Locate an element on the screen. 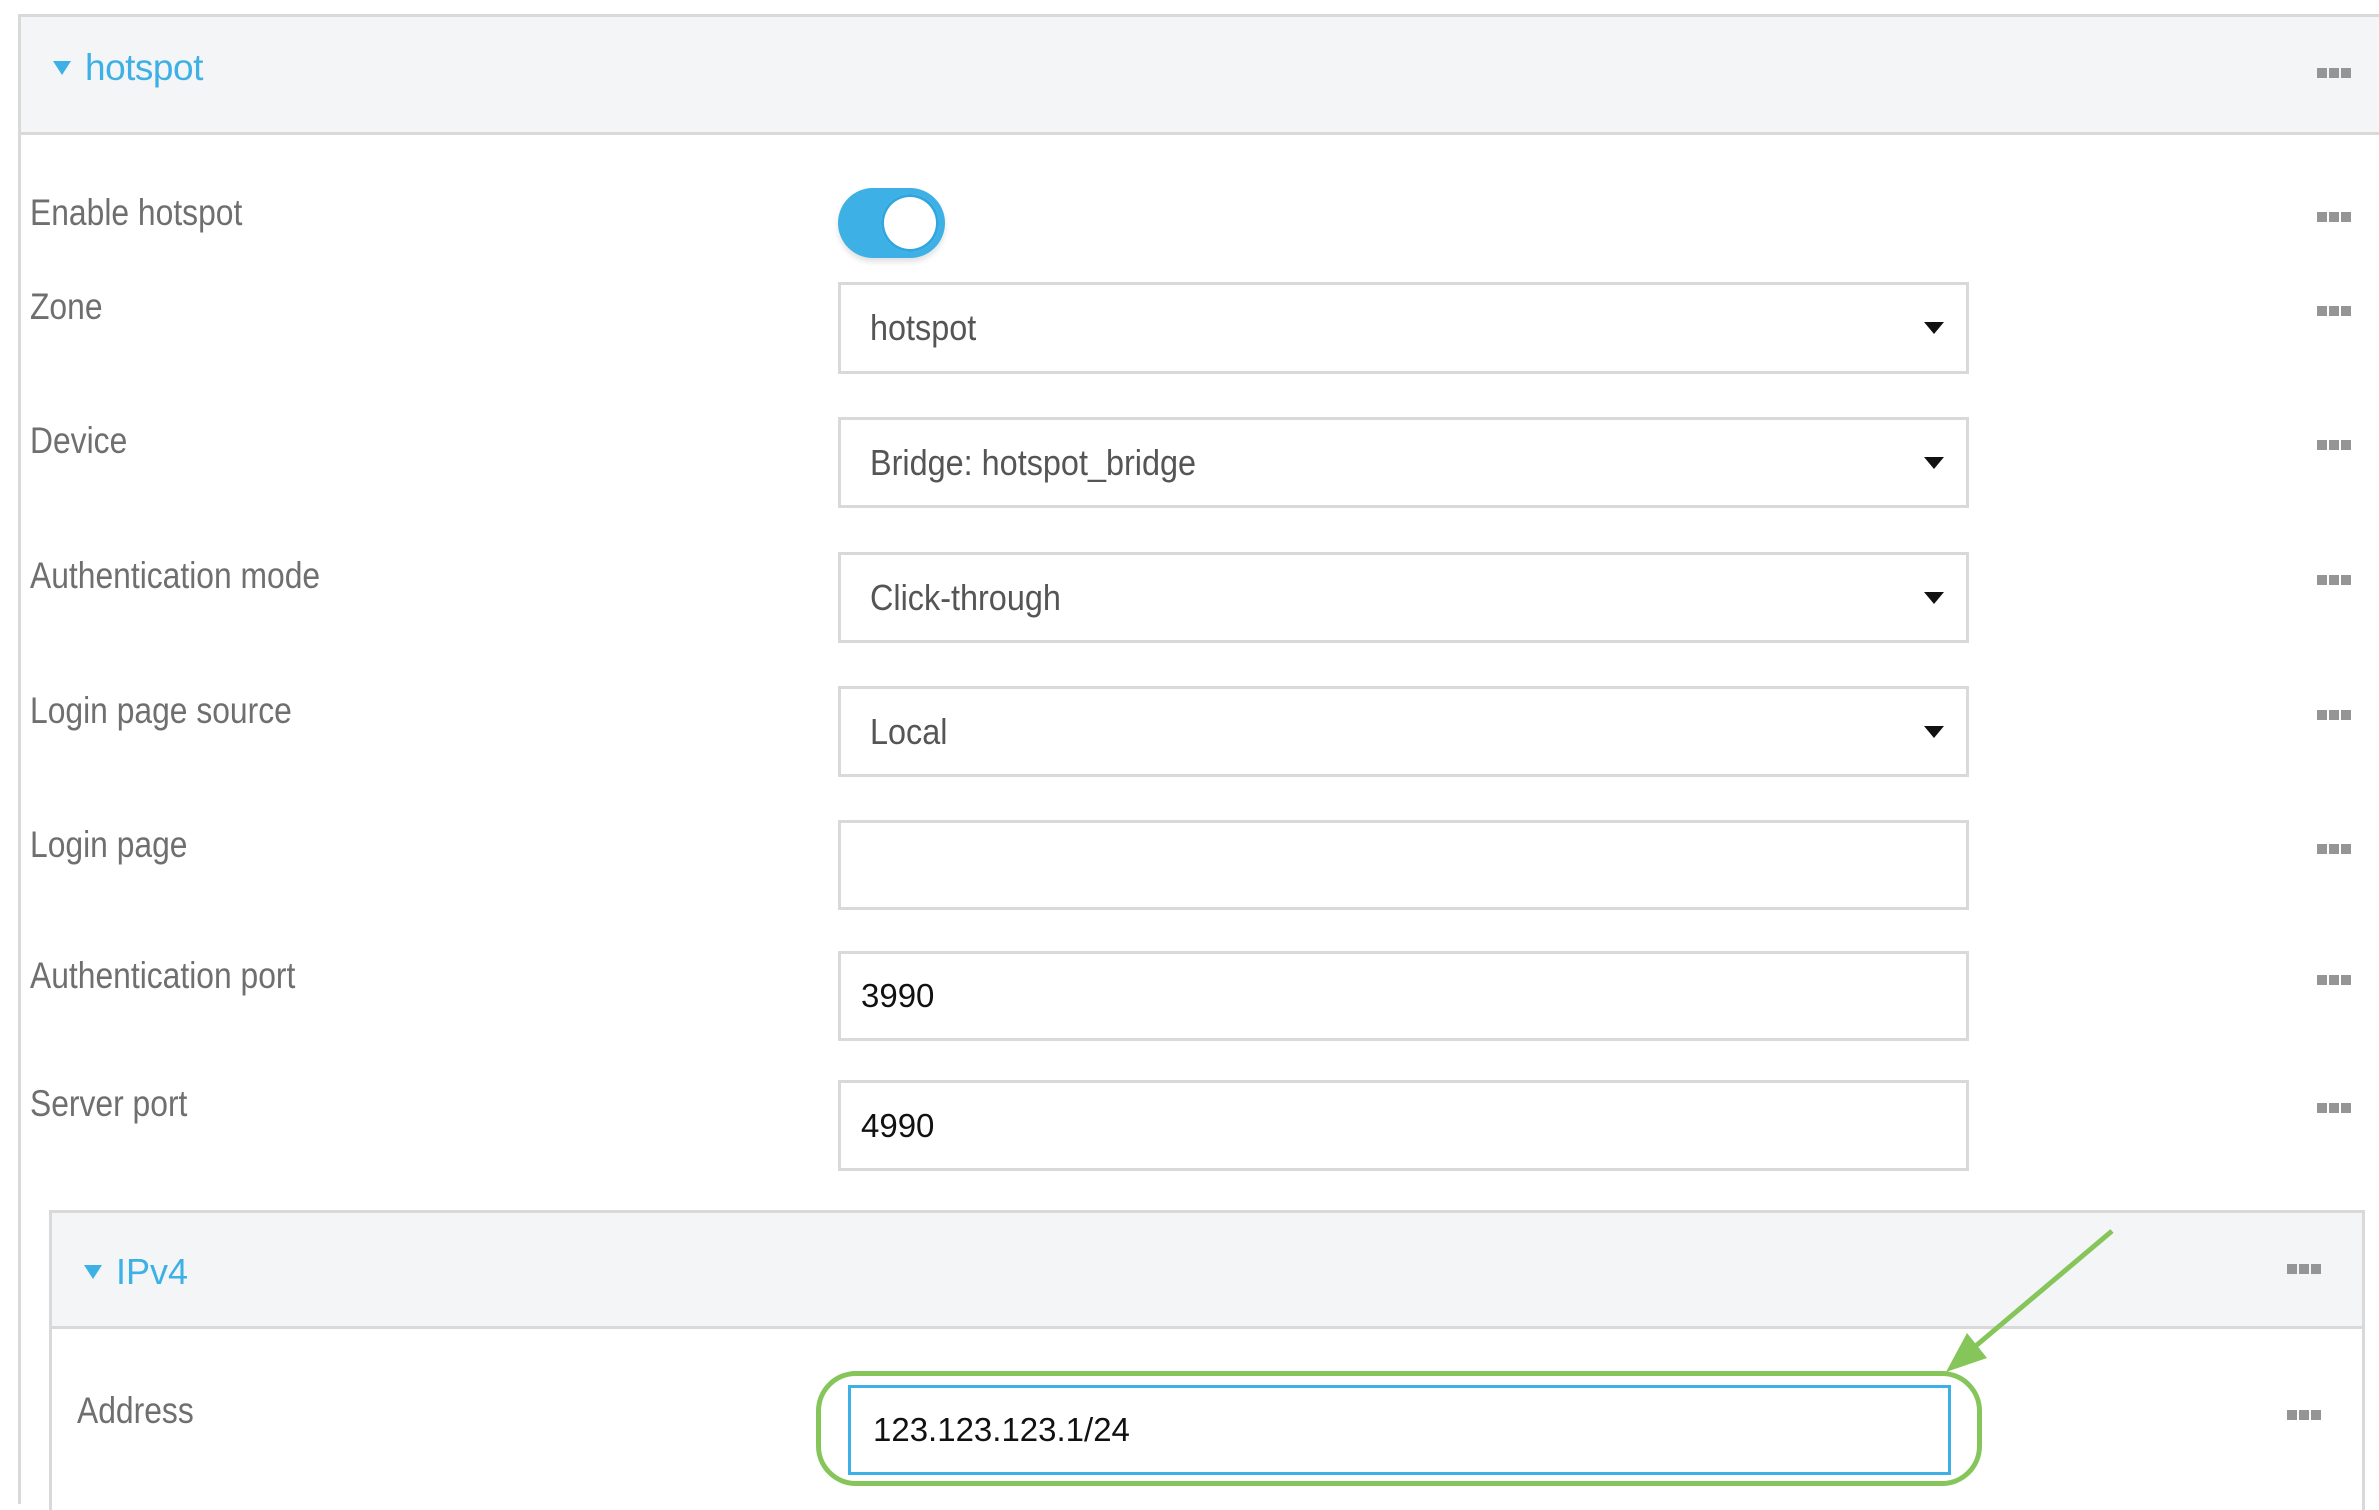 This screenshot has width=2379, height=1510. ipv4-section-toggle: IPv4 is located at coordinates (136, 1272).